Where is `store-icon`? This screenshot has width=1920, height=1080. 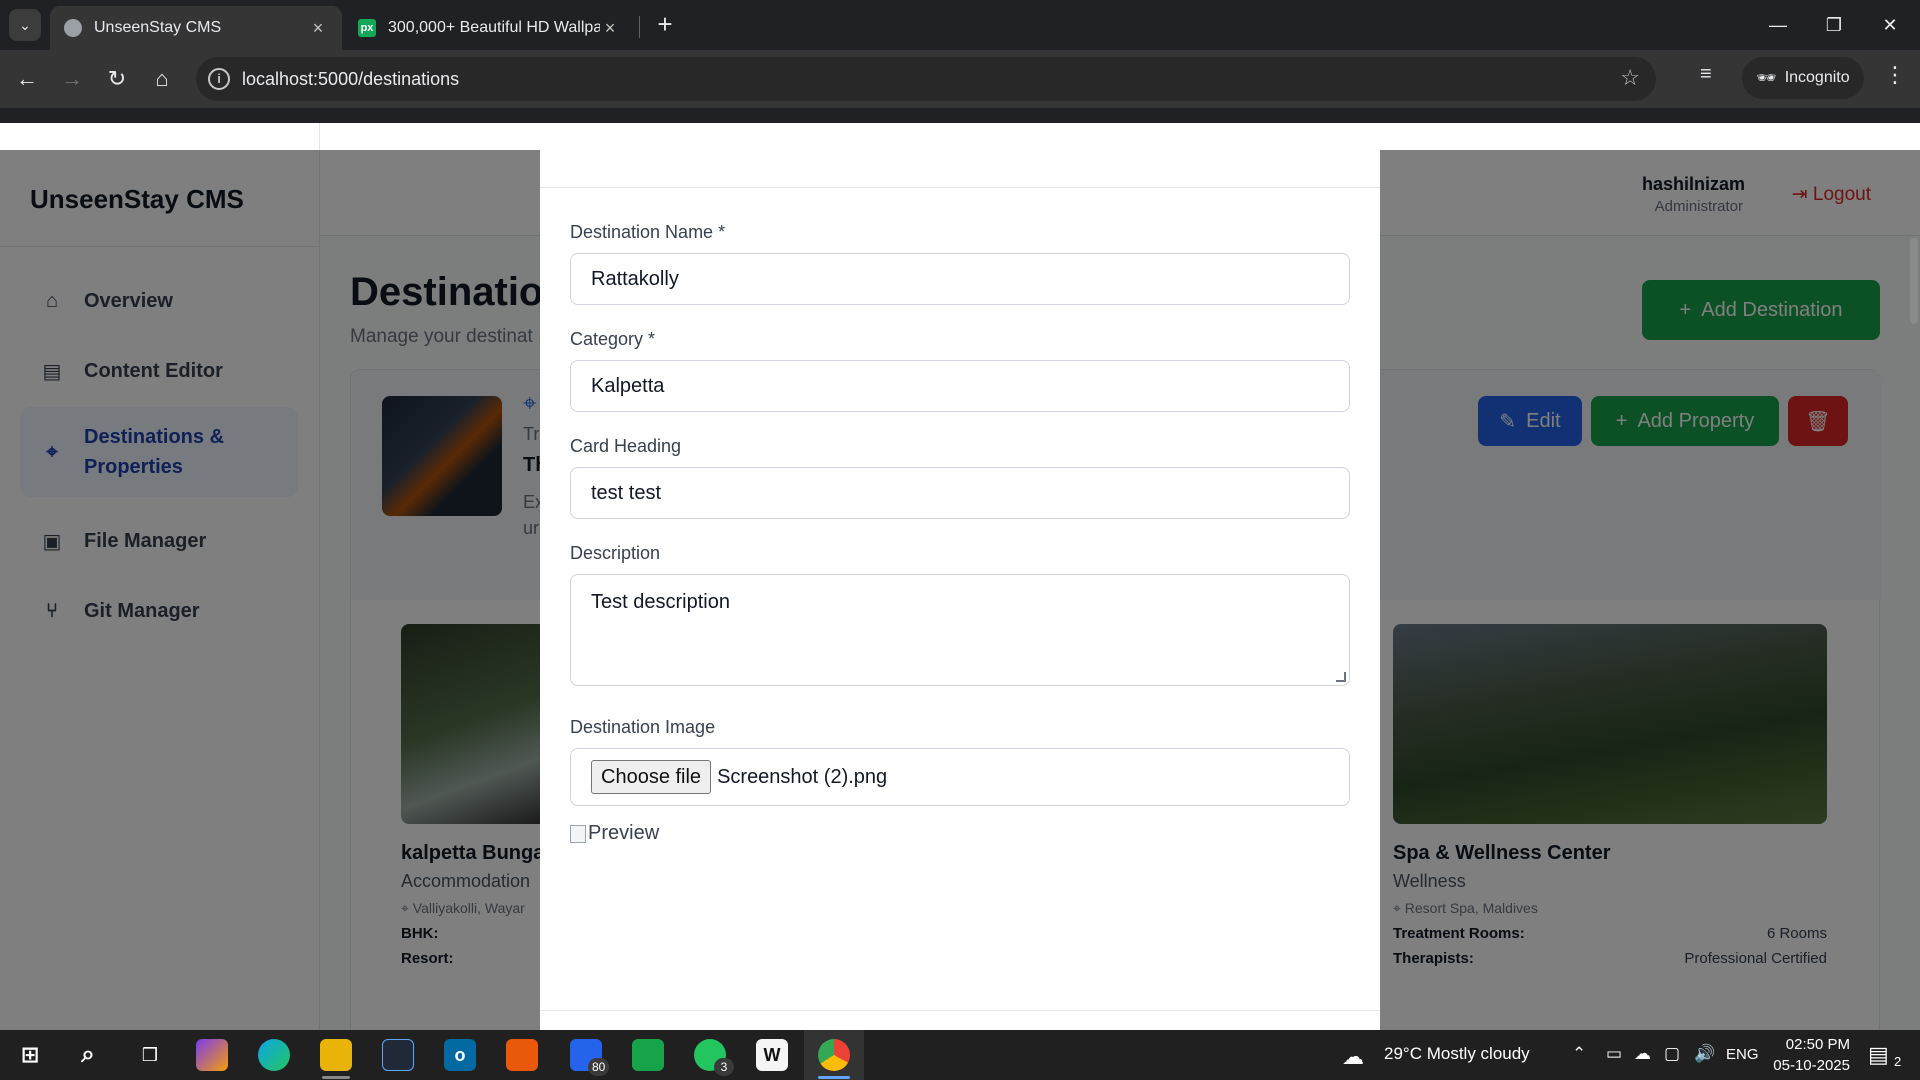
store-icon is located at coordinates (398, 1055).